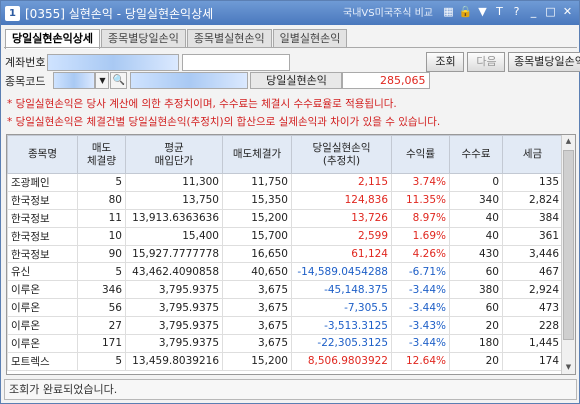 The image size is (580, 404). Describe the element at coordinates (532, 154) in the screenshot. I see `col-tax-header: 세금` at that location.